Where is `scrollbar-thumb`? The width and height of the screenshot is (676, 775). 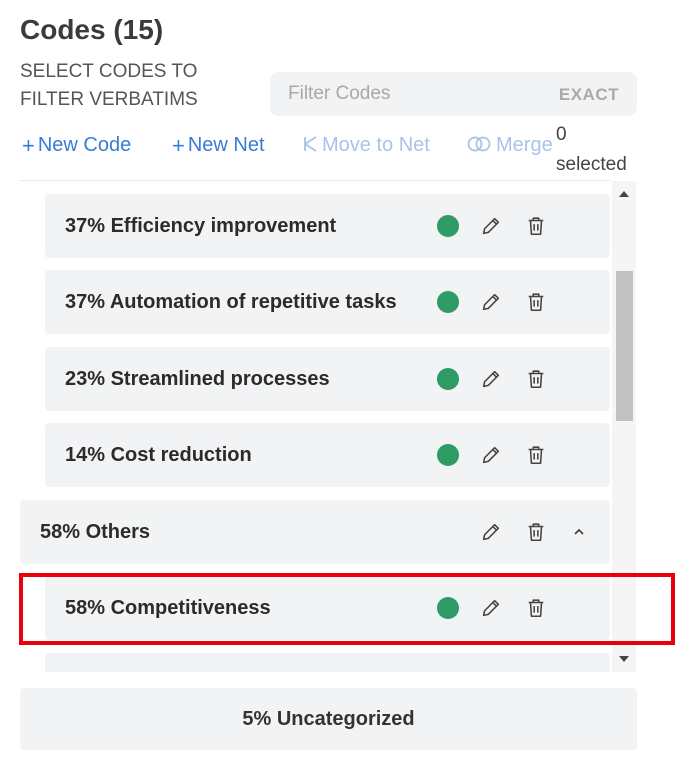
scrollbar-thumb is located at coordinates (624, 346).